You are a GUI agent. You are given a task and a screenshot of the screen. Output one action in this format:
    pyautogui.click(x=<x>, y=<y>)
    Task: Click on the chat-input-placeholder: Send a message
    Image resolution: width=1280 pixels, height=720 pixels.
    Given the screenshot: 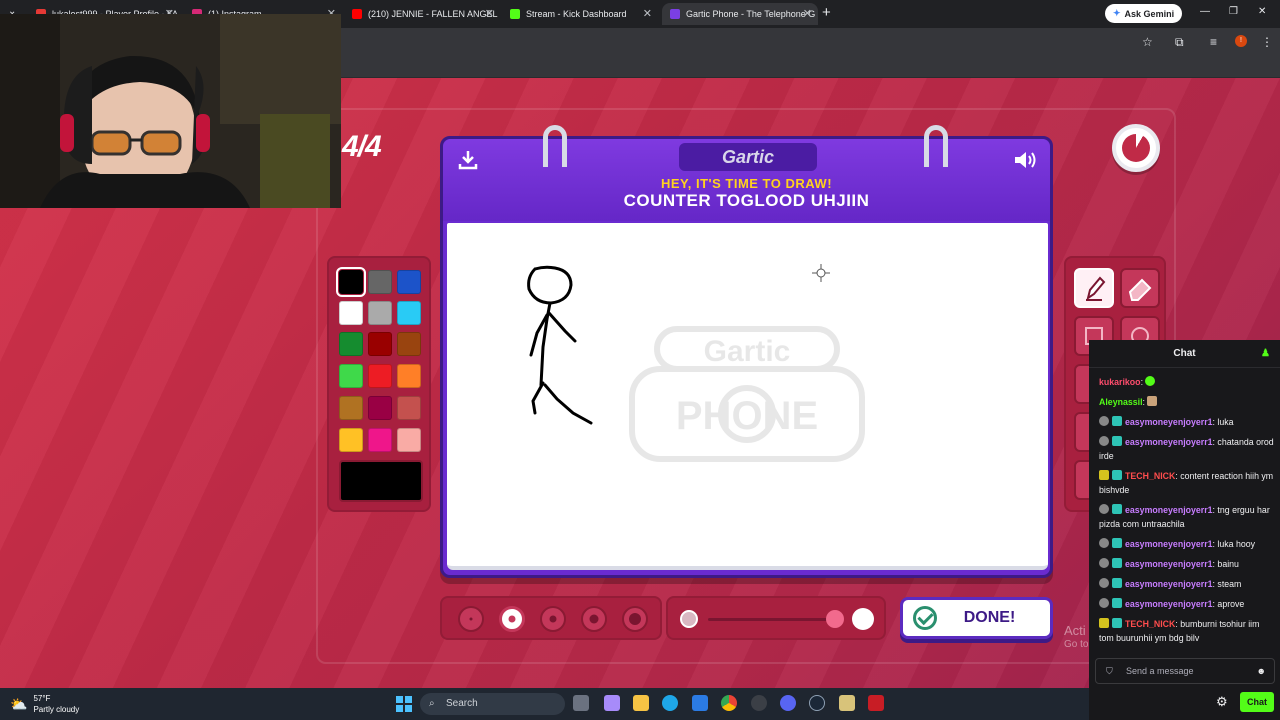 What is the action you would take?
    pyautogui.click(x=1160, y=671)
    